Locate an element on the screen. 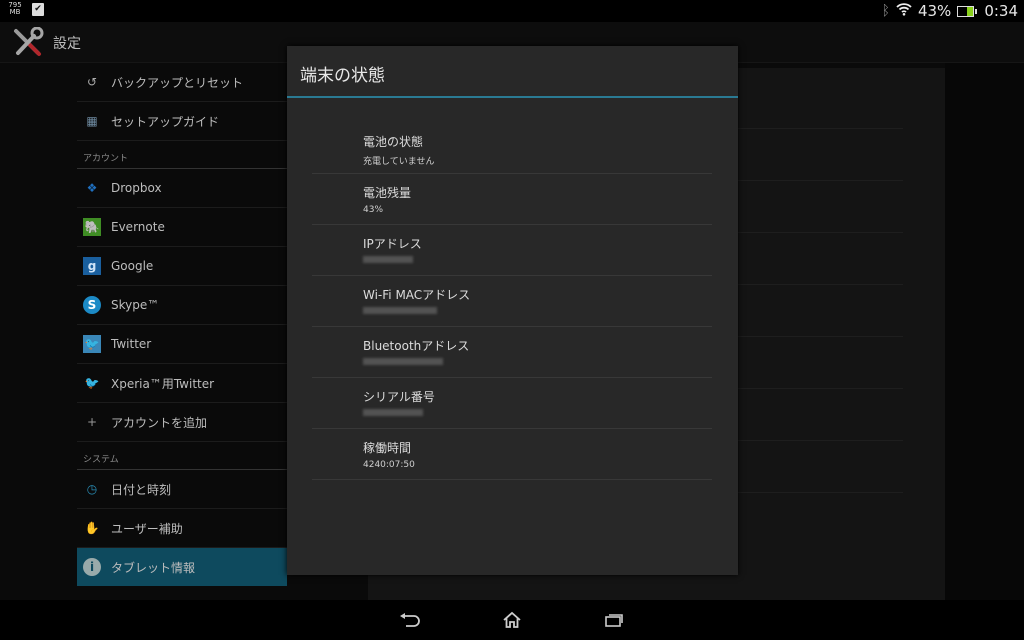 The height and width of the screenshot is (640, 1024). dropbox-icon: ❖ is located at coordinates (92, 188).